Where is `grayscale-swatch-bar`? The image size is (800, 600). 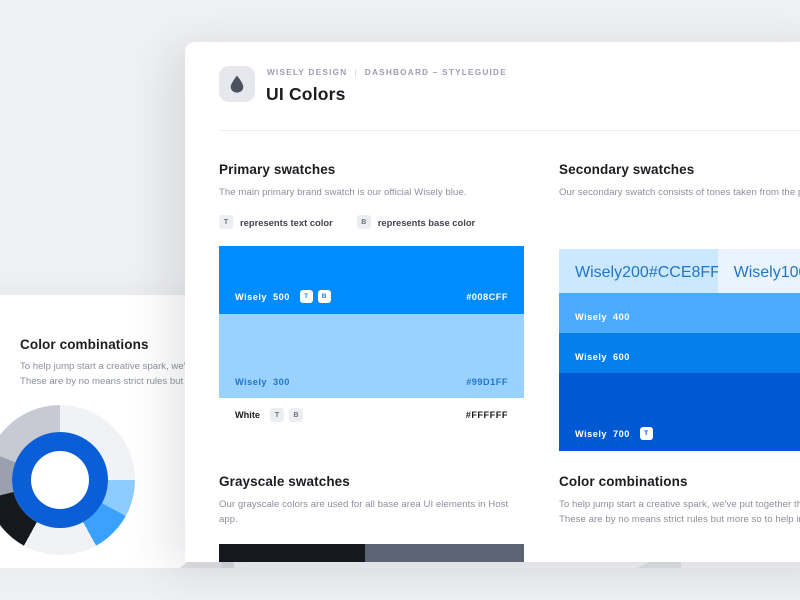
grayscale-swatch-bar is located at coordinates (371, 553).